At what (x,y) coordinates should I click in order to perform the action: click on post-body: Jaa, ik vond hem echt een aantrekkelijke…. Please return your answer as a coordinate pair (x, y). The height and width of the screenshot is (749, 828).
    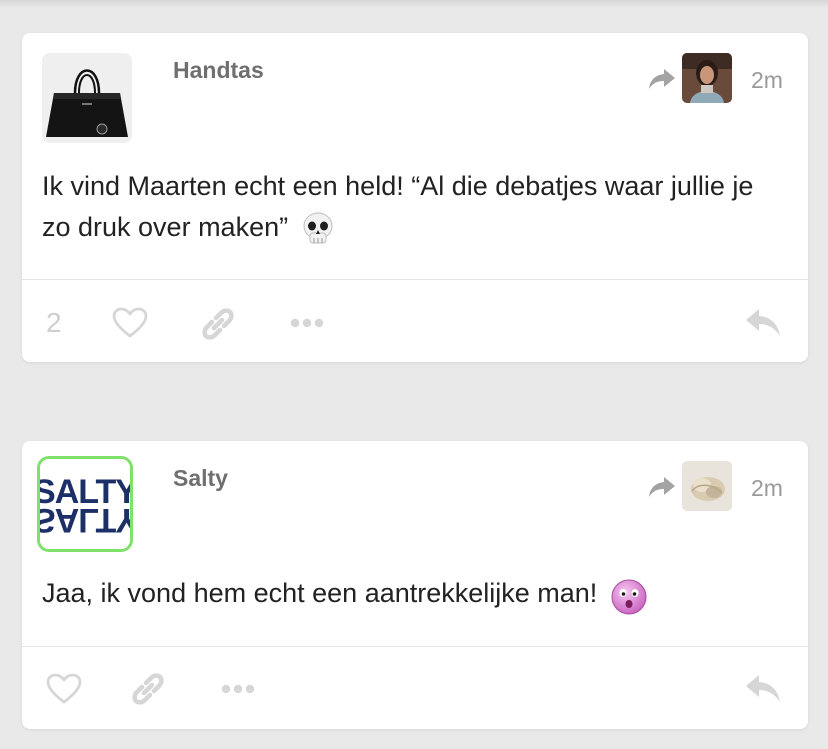
    Looking at the image, I should click on (412, 594).